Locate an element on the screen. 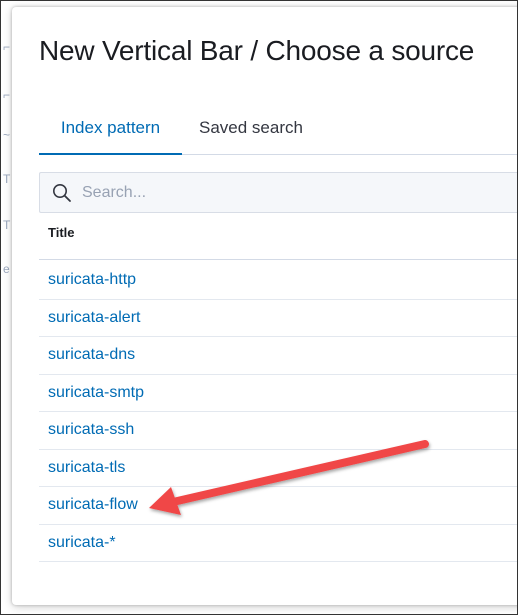 The height and width of the screenshot is (615, 518). tab-index-pattern: Index pattern is located at coordinates (110, 131).